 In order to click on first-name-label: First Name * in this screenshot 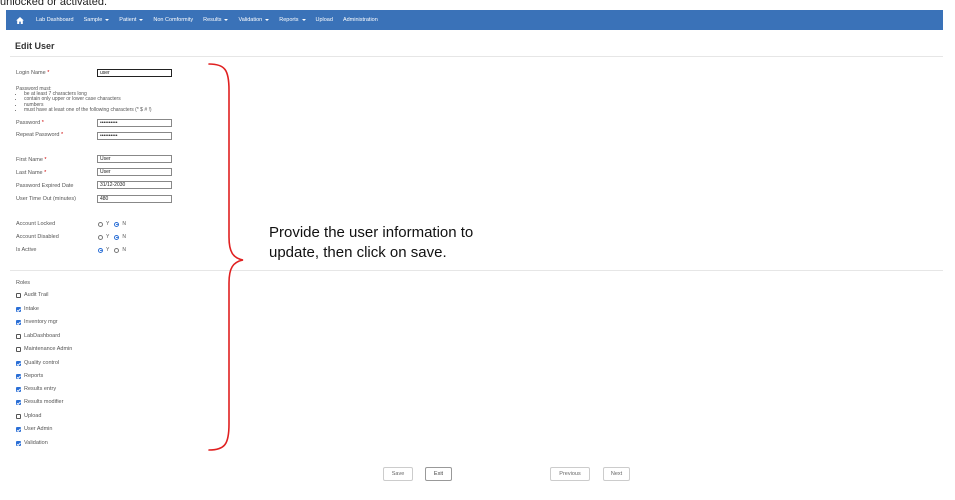, I will do `click(31, 160)`.